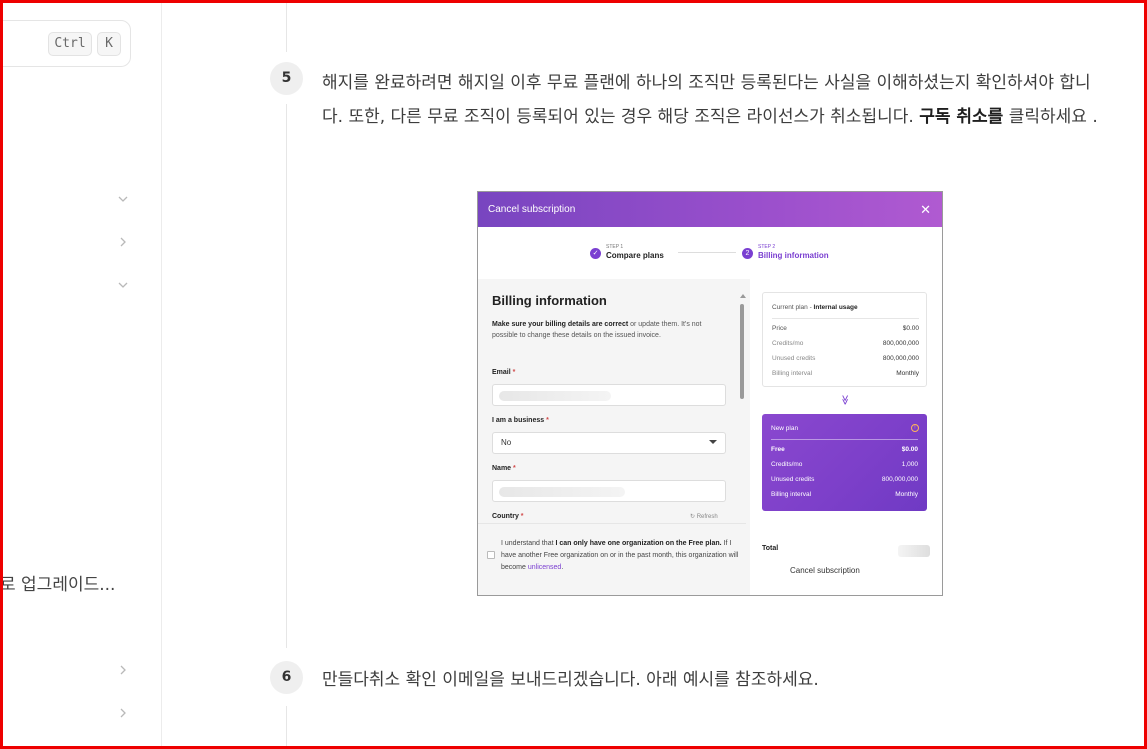  Describe the element at coordinates (793, 255) in the screenshot. I see `step2-label: Billing information` at that location.